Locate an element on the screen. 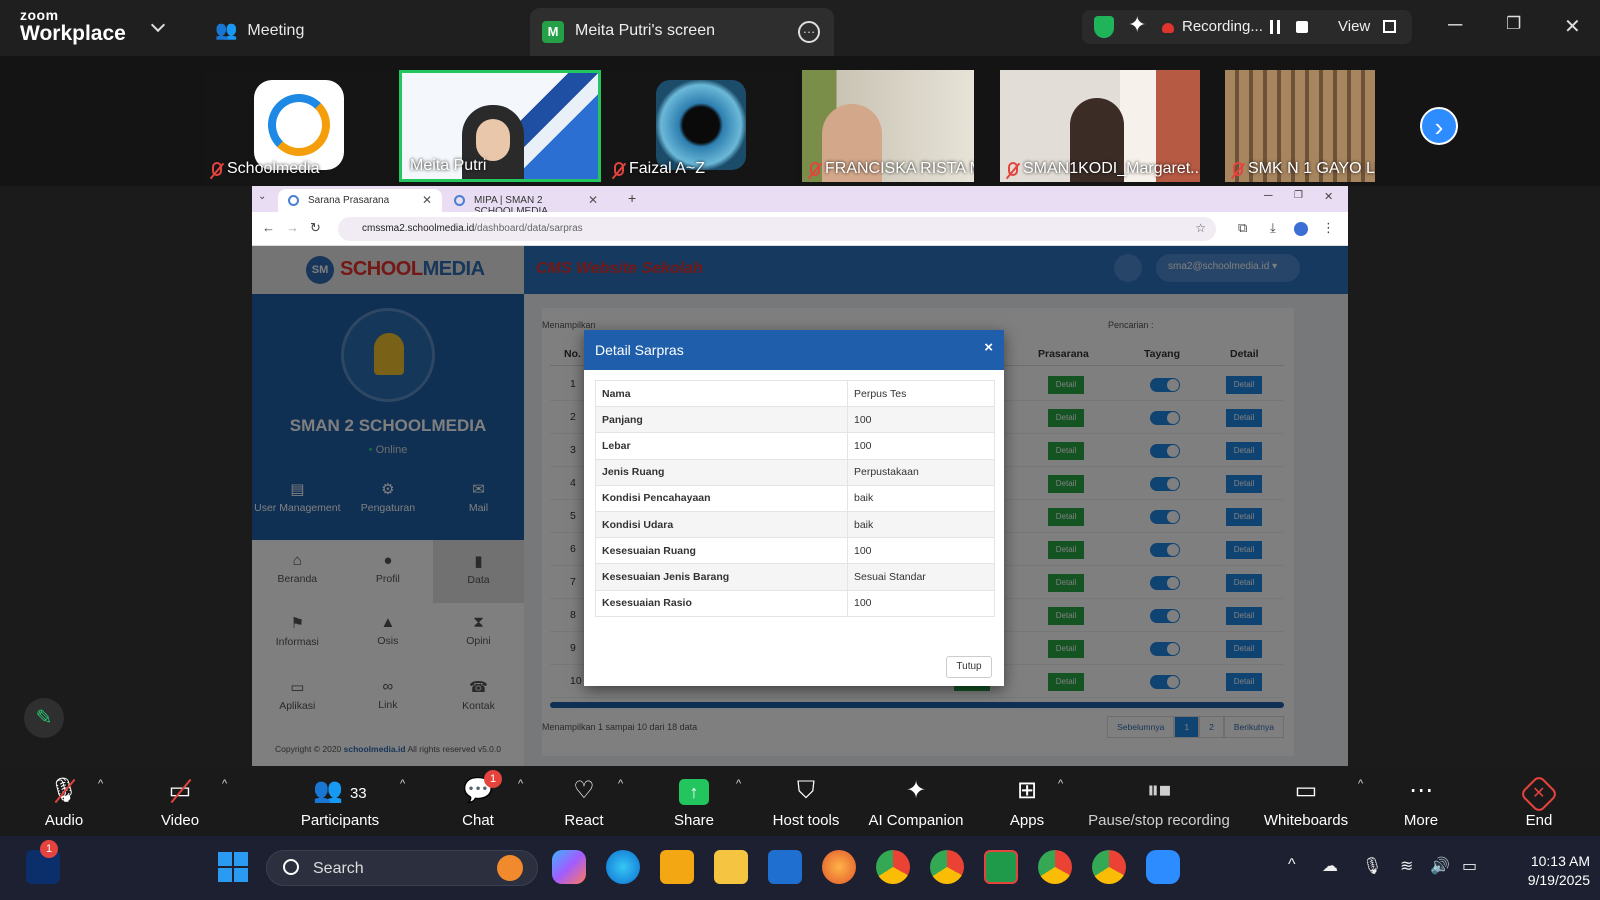 The image size is (1600, 900). detail-row: Kesesuaian Ruang 100 is located at coordinates (795, 551).